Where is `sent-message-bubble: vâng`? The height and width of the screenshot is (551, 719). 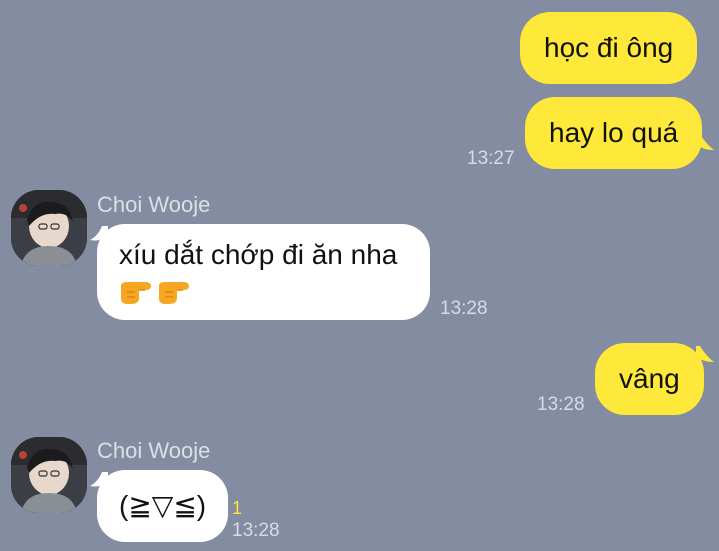
sent-message-bubble: vâng is located at coordinates (649, 379).